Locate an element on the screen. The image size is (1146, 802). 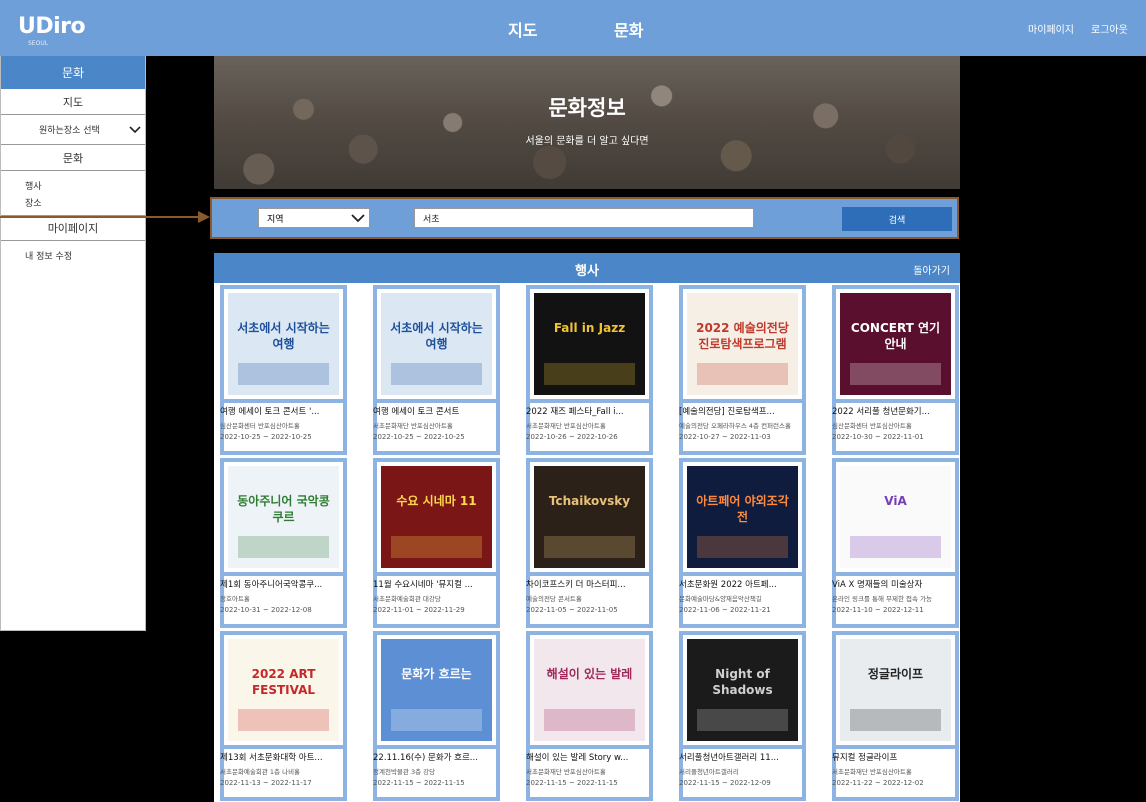
sidebar-item-events: 행사 is located at coordinates (73, 185).